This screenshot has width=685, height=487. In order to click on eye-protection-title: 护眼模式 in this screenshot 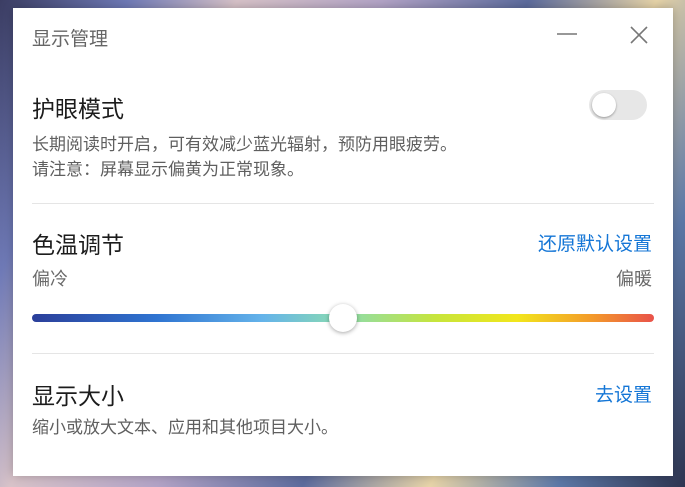, I will do `click(78, 110)`.